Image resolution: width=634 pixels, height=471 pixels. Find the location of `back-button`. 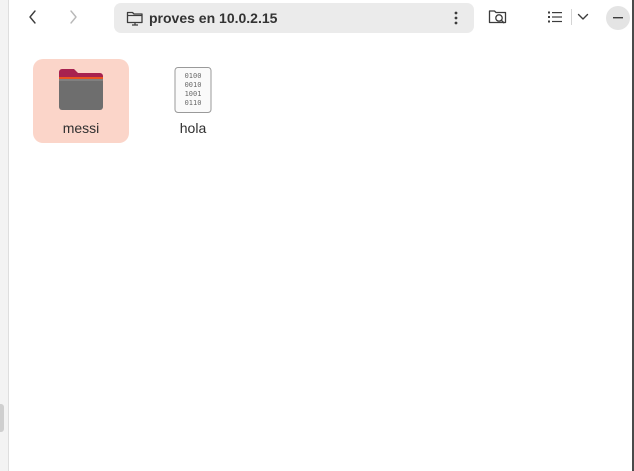

back-button is located at coordinates (33, 17).